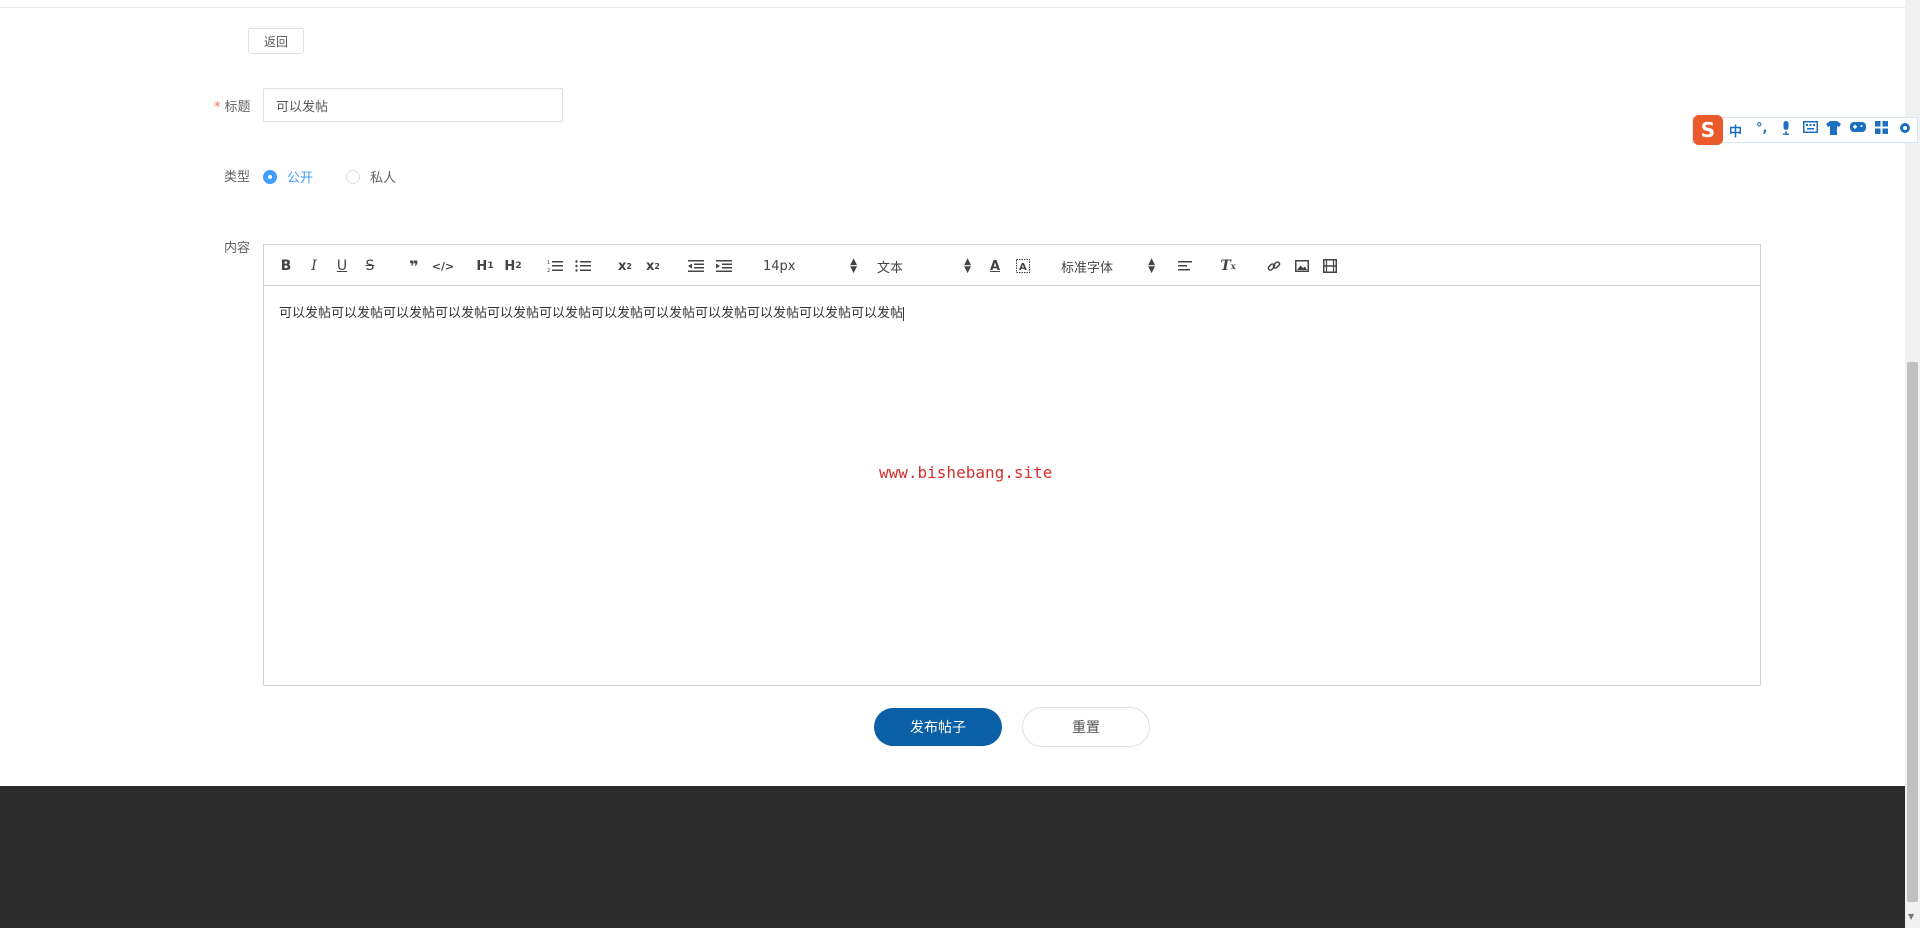 The height and width of the screenshot is (928, 1920). I want to click on header-picker-arrow-icon: ▲ ▼, so click(967, 266).